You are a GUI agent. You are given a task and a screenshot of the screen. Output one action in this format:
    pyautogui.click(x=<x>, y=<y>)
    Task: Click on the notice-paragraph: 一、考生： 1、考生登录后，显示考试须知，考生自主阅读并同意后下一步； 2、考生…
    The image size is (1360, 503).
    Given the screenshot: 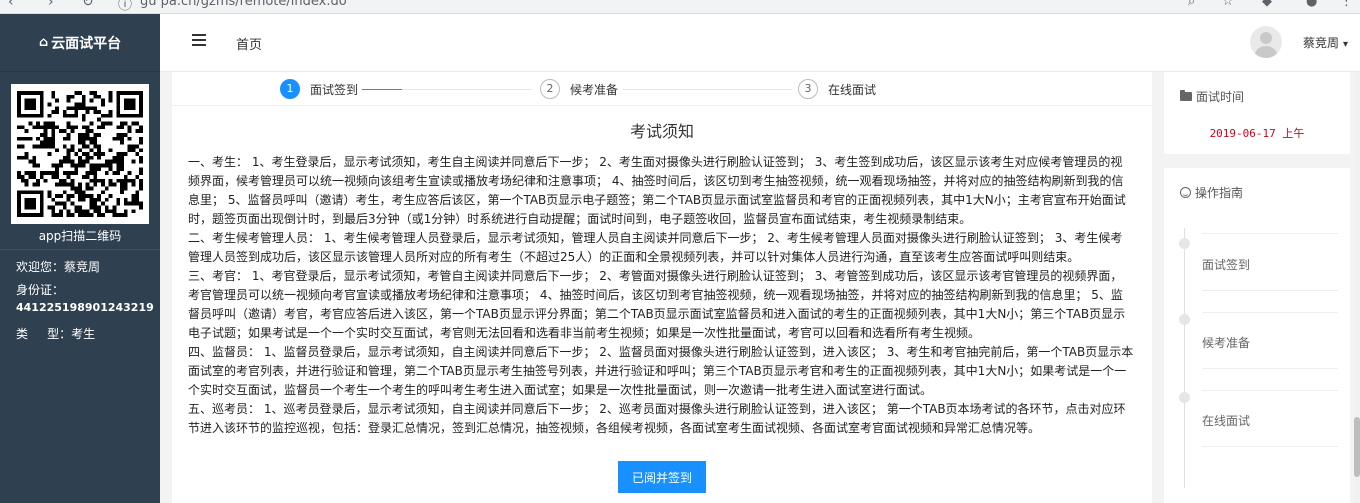 What is the action you would take?
    pyautogui.click(x=657, y=190)
    